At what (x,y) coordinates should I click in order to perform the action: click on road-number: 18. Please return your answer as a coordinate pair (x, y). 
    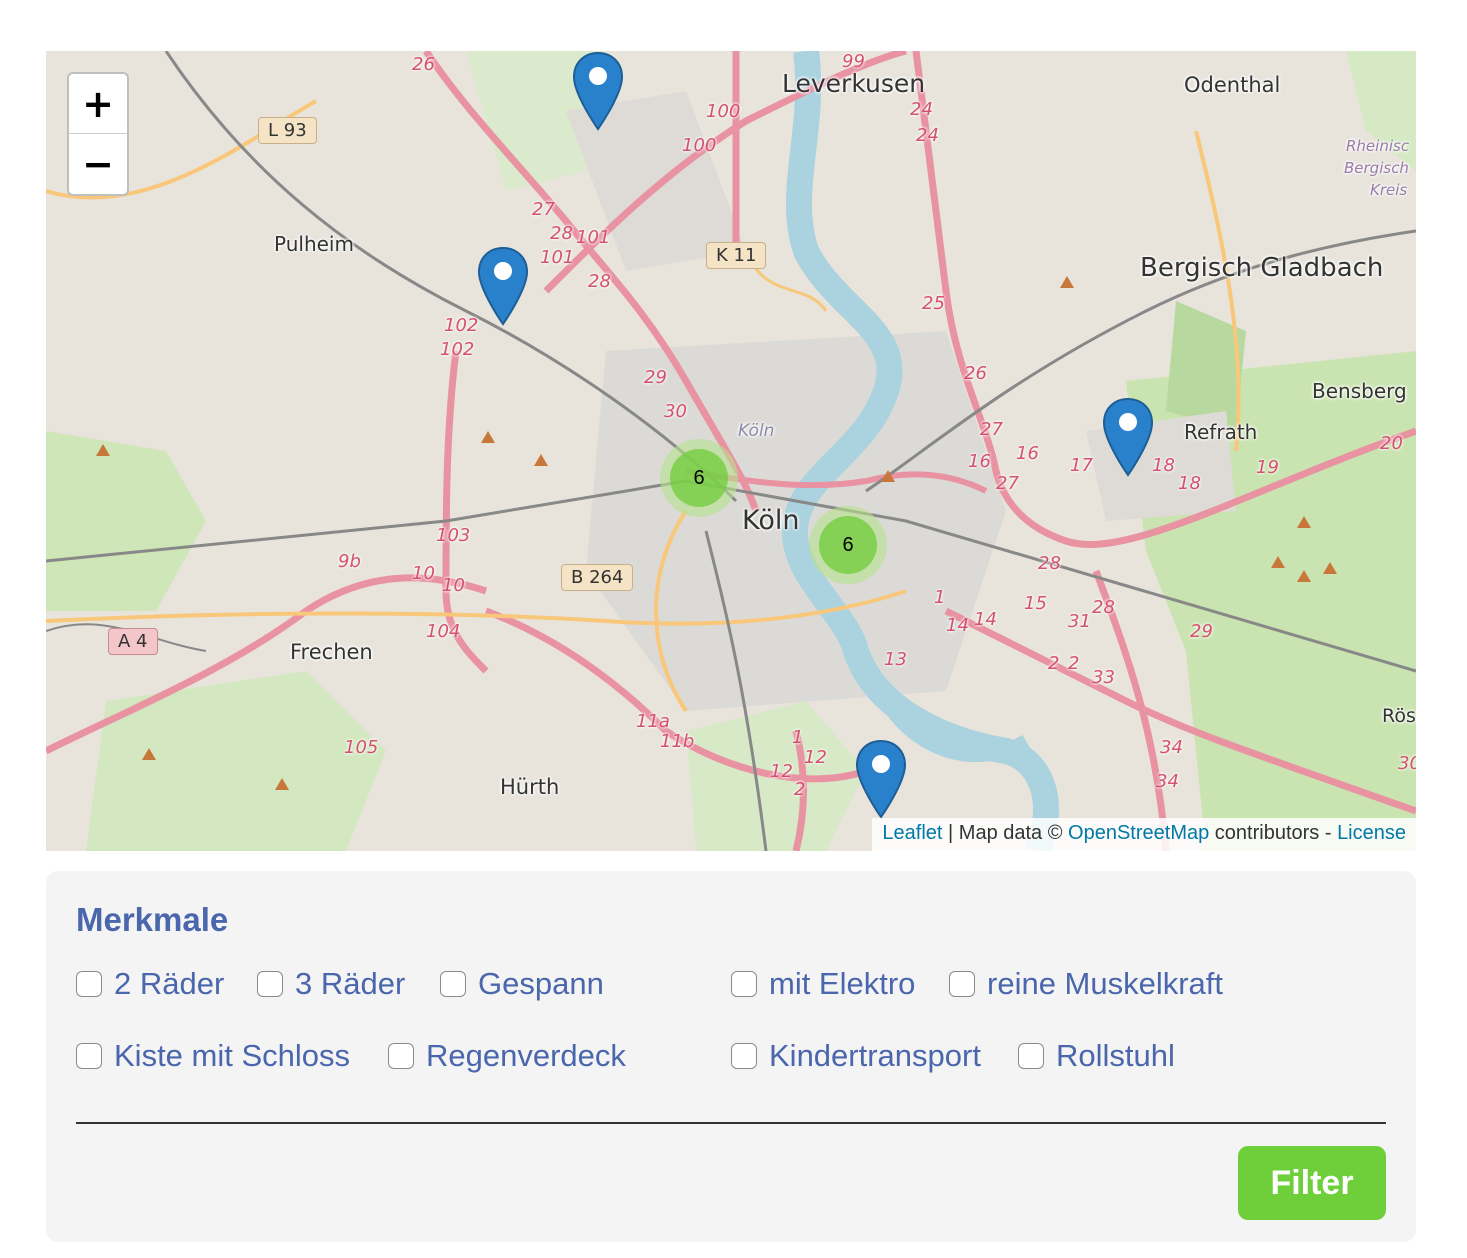
    Looking at the image, I should click on (1189, 483).